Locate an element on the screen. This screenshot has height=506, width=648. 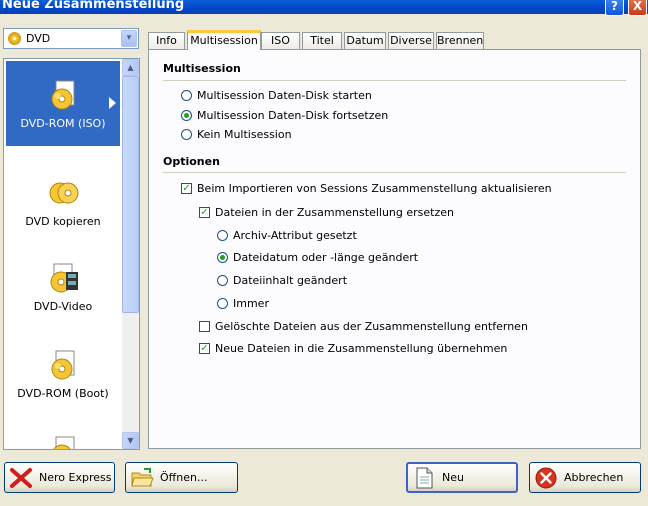
folder-open-icon is located at coordinates (142, 476).